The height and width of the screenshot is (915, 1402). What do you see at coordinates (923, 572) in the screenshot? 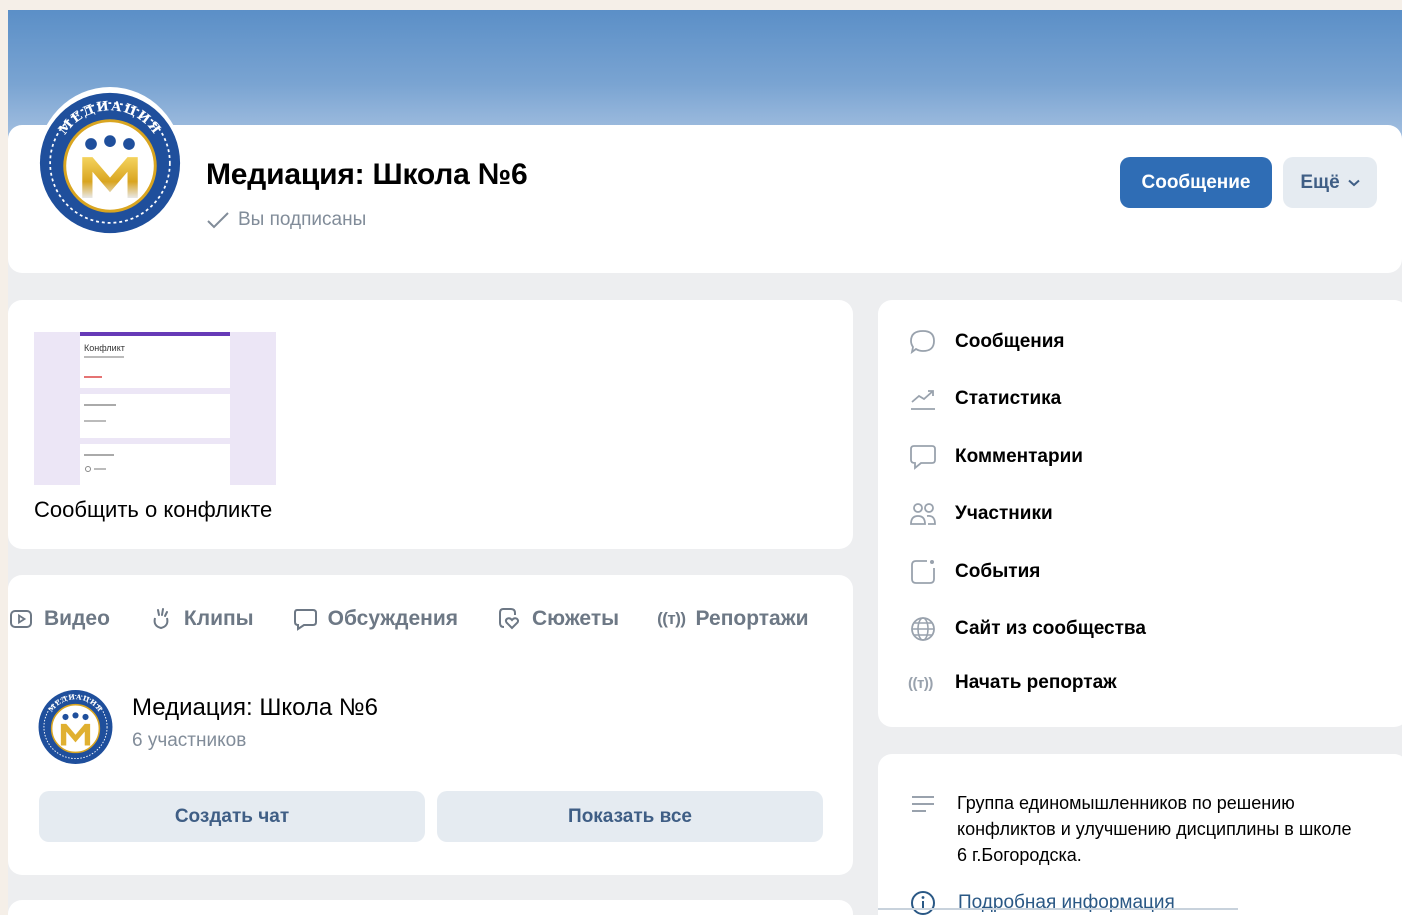
I see `events-icon` at bounding box center [923, 572].